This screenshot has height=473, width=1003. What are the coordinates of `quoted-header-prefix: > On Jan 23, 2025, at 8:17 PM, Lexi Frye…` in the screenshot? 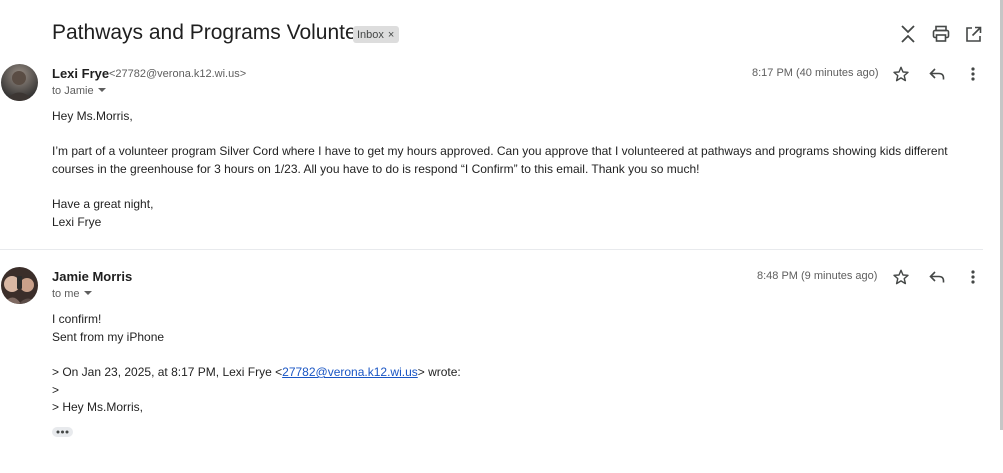 It's located at (167, 372).